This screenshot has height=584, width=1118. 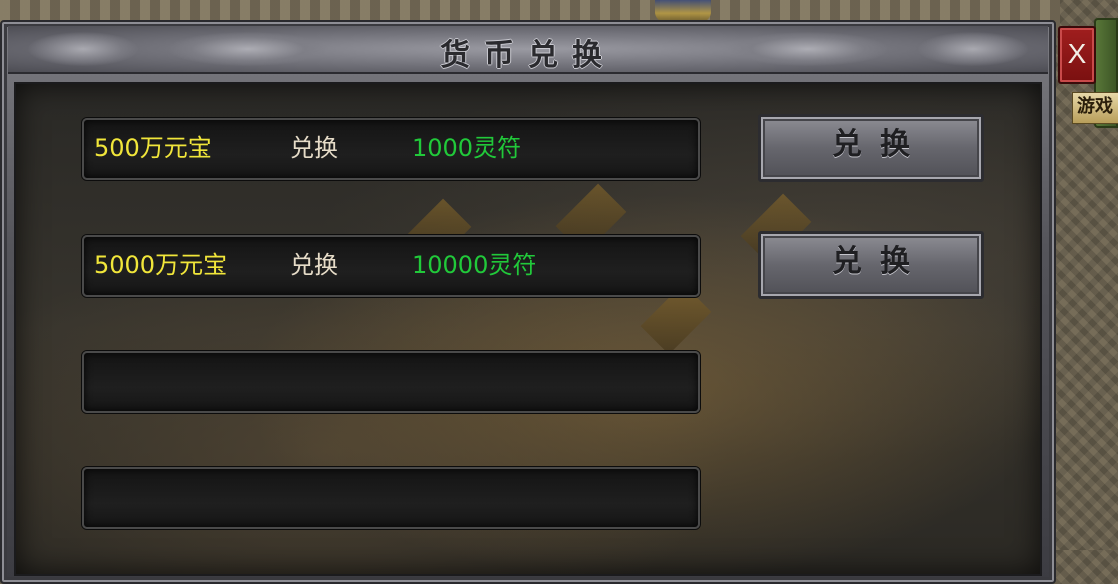 I want to click on exchange-row-2: 5000万元宝 兑换 10000灵符, so click(x=391, y=266).